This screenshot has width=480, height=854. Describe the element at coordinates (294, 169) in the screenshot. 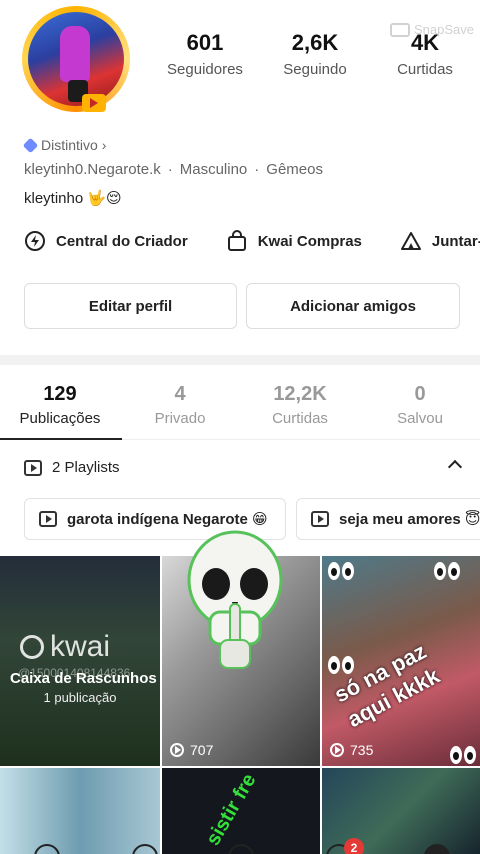

I see `zodiac-sign: Gêmeos` at that location.